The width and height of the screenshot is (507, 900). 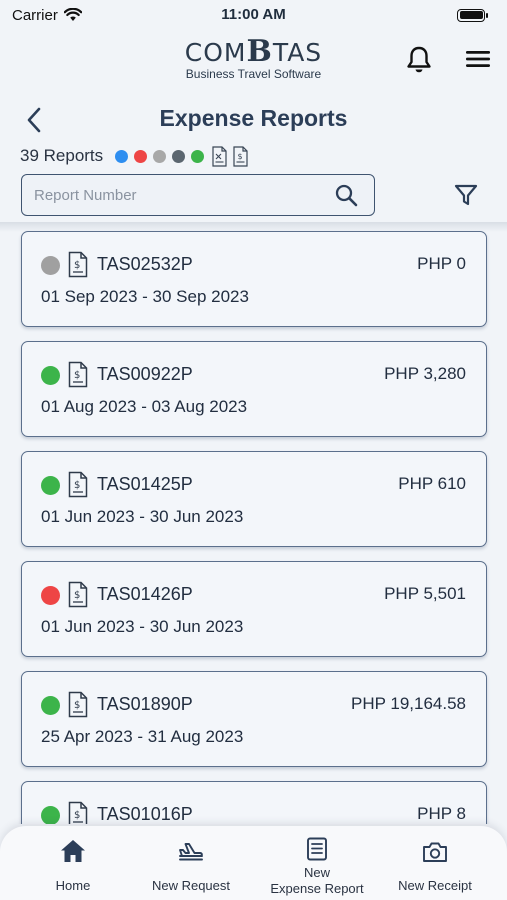 I want to click on app-header: COMBTAS Business Travel Software, so click(x=253, y=61).